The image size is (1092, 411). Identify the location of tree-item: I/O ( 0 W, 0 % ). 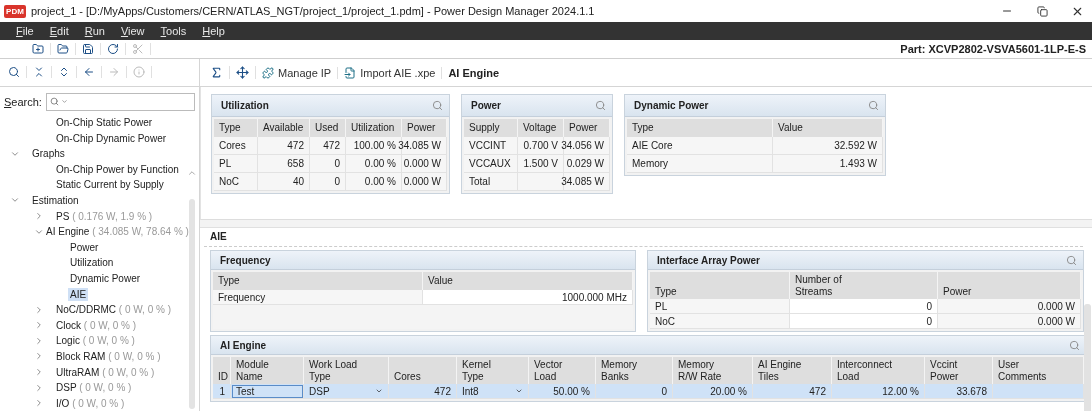
(90, 403).